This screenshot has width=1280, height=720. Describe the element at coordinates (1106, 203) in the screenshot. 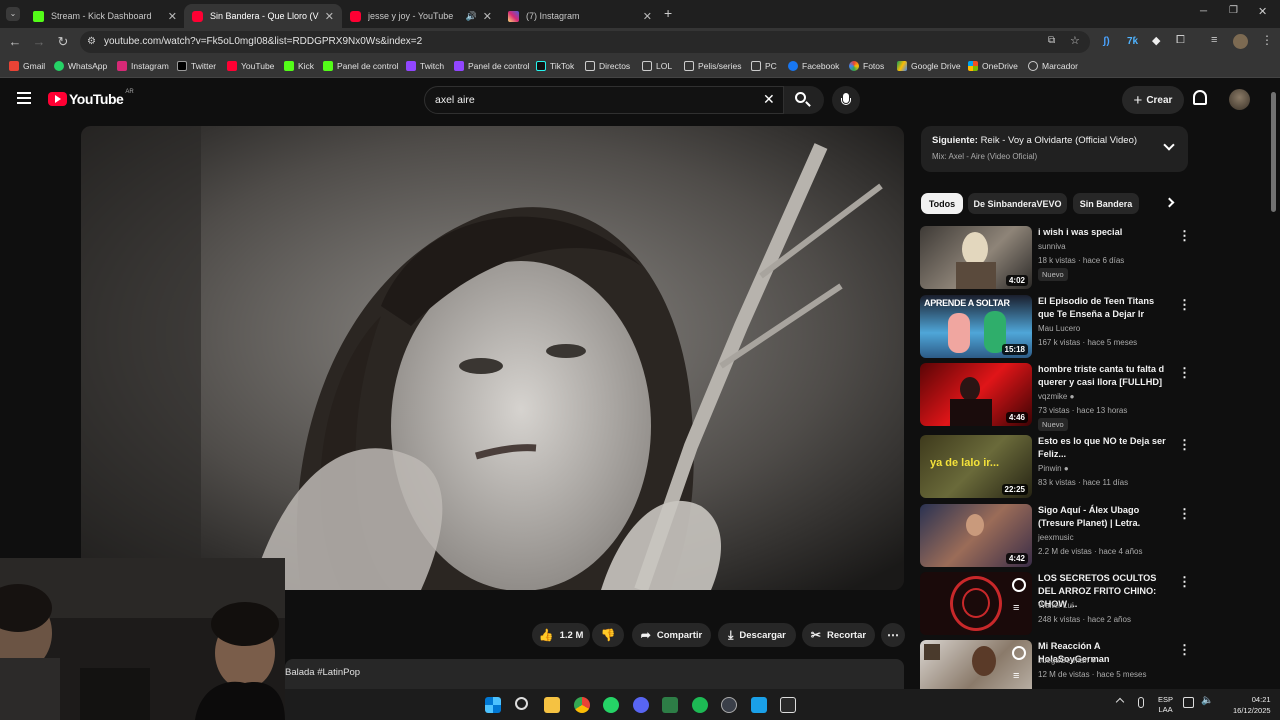

I see `chip-sin-bandera: Sin Bandera` at that location.